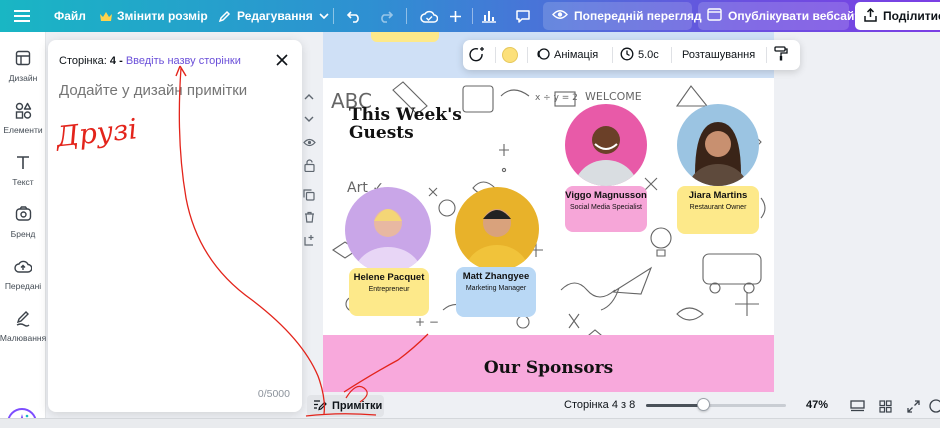 This screenshot has height=428, width=940. What do you see at coordinates (22, 16) in the screenshot?
I see `menu-icon` at bounding box center [22, 16].